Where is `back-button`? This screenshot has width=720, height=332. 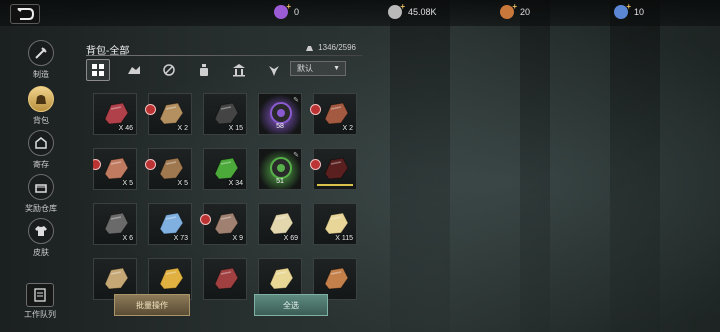 back-button is located at coordinates (25, 14).